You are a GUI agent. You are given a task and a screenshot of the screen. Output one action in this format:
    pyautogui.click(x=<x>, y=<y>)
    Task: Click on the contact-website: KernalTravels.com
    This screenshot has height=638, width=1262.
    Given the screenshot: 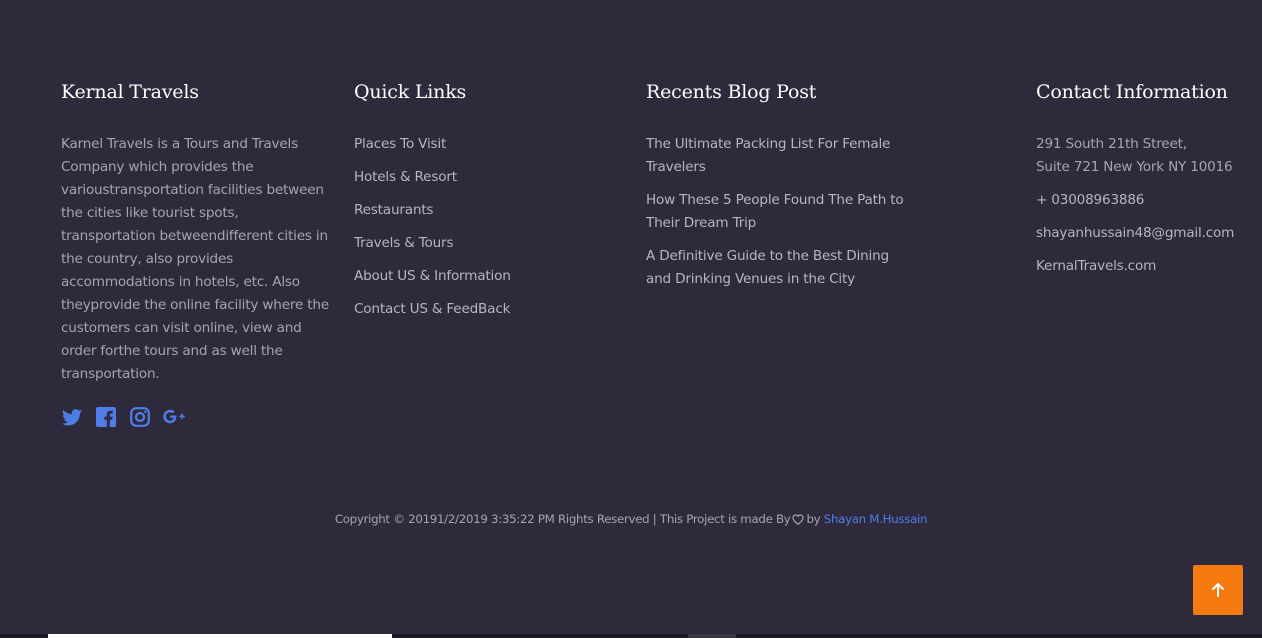 What is the action you would take?
    pyautogui.click(x=1096, y=266)
    